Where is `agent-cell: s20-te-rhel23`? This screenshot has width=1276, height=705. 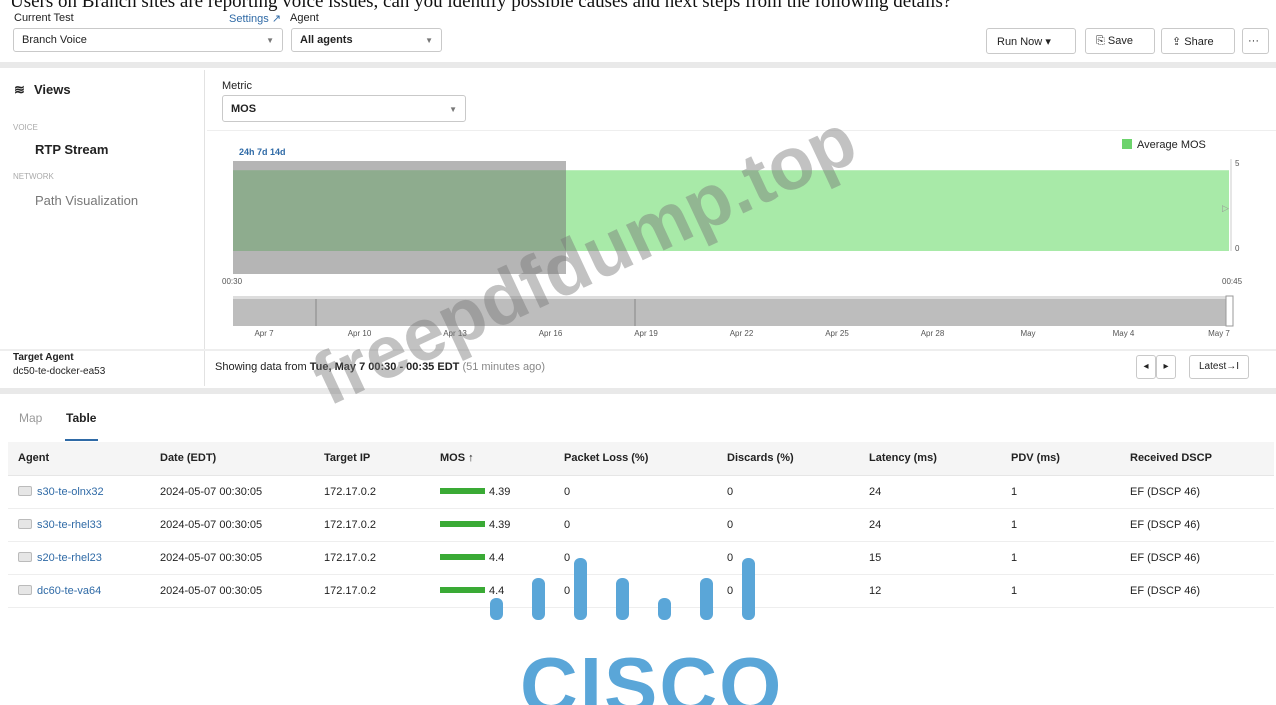 agent-cell: s20-te-rhel23 is located at coordinates (79, 558).